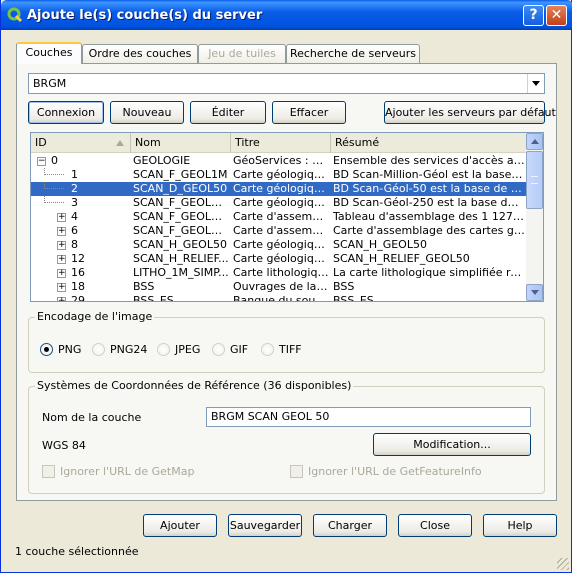 The width and height of the screenshot is (572, 573). I want to click on scroll-down-icon, so click(534, 292).